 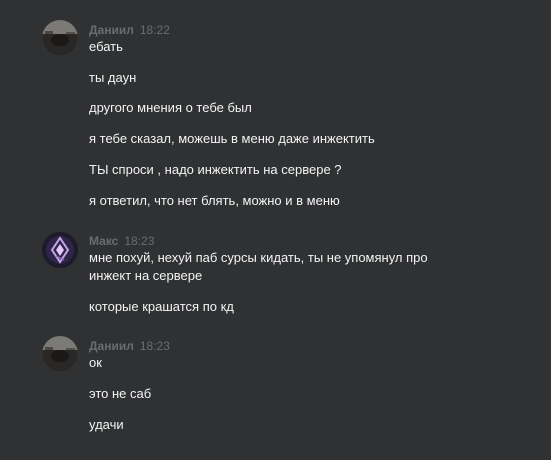 I want to click on message-text: ок, so click(x=95, y=362).